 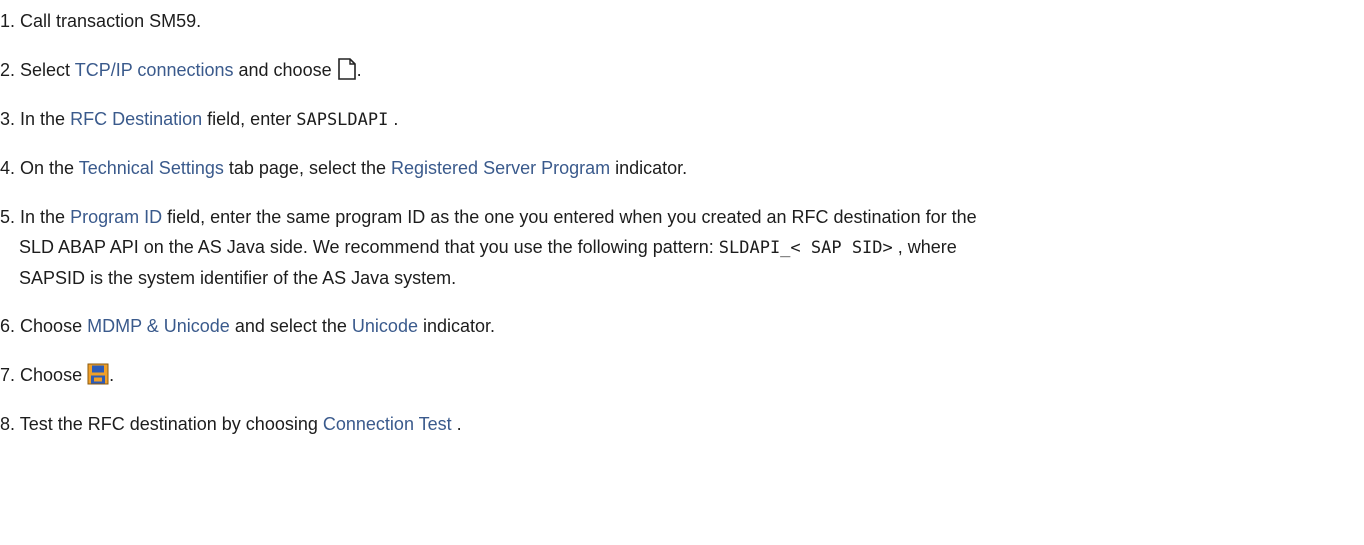 I want to click on ui-term-connection-test: Connection Test, so click(x=387, y=424).